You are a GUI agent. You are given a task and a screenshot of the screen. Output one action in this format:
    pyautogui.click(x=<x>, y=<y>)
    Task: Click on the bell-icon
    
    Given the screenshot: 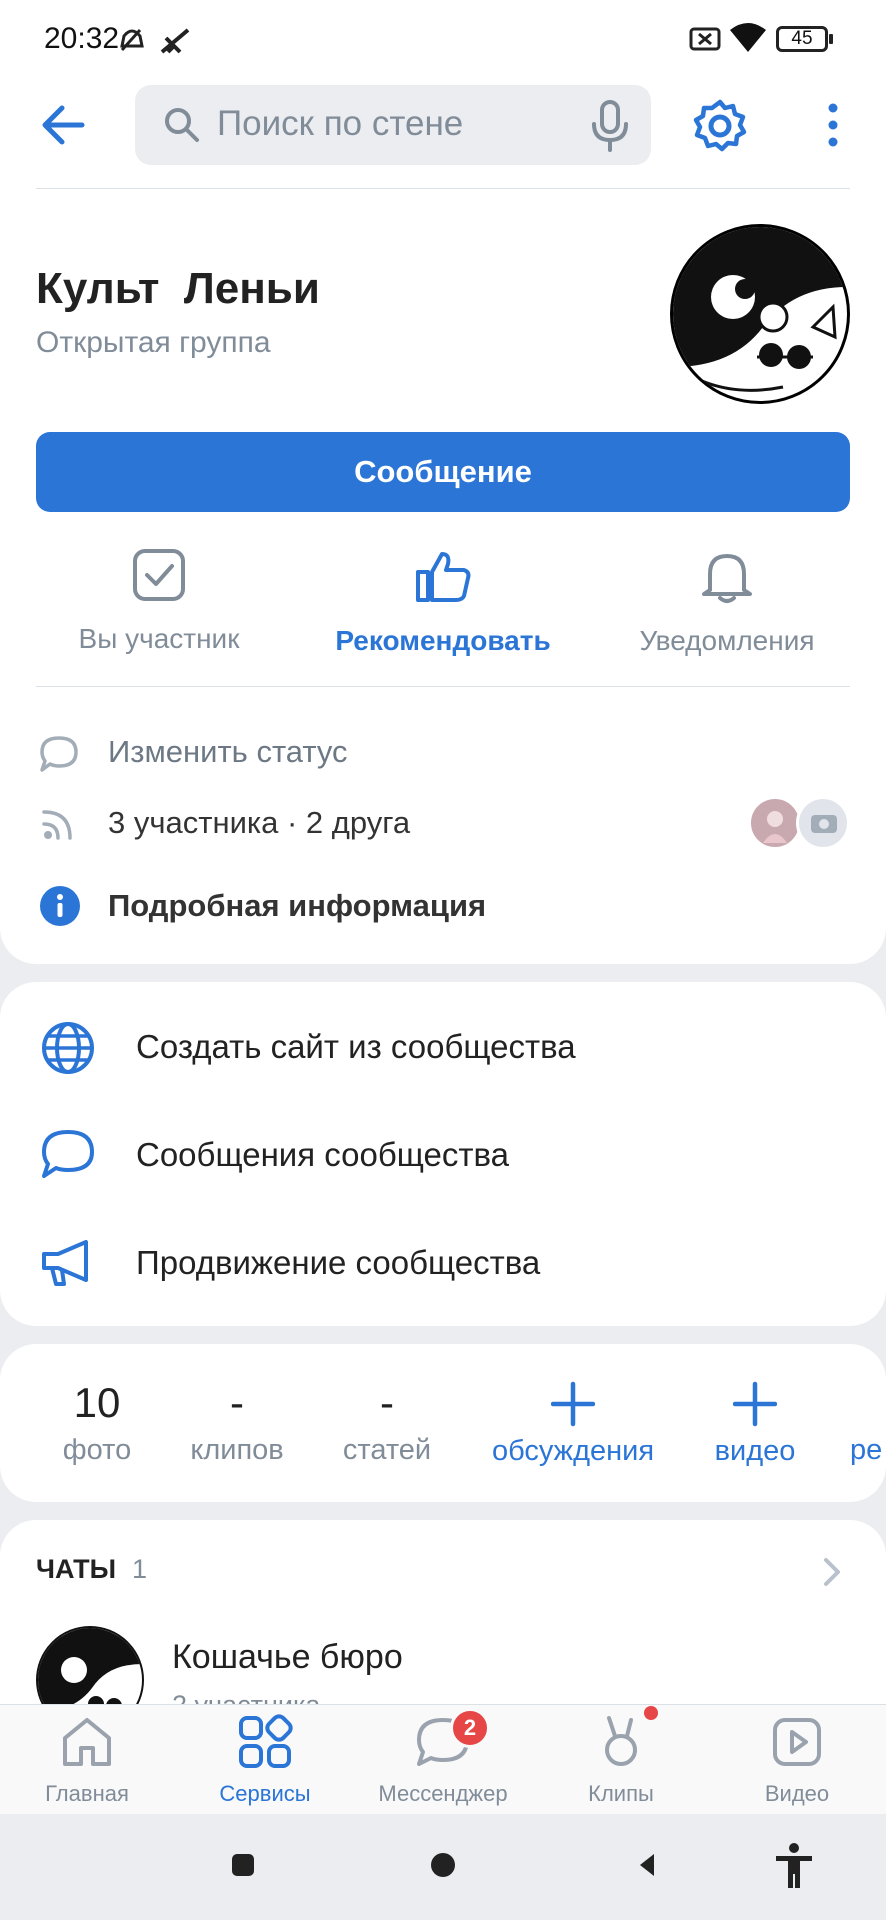 What is the action you would take?
    pyautogui.click(x=727, y=578)
    